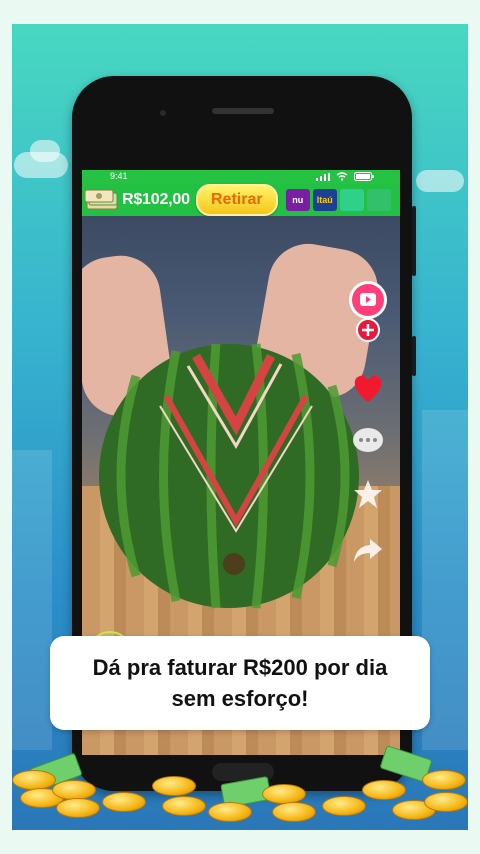 The height and width of the screenshot is (854, 480). What do you see at coordinates (243, 111) in the screenshot?
I see `phone-speaker` at bounding box center [243, 111].